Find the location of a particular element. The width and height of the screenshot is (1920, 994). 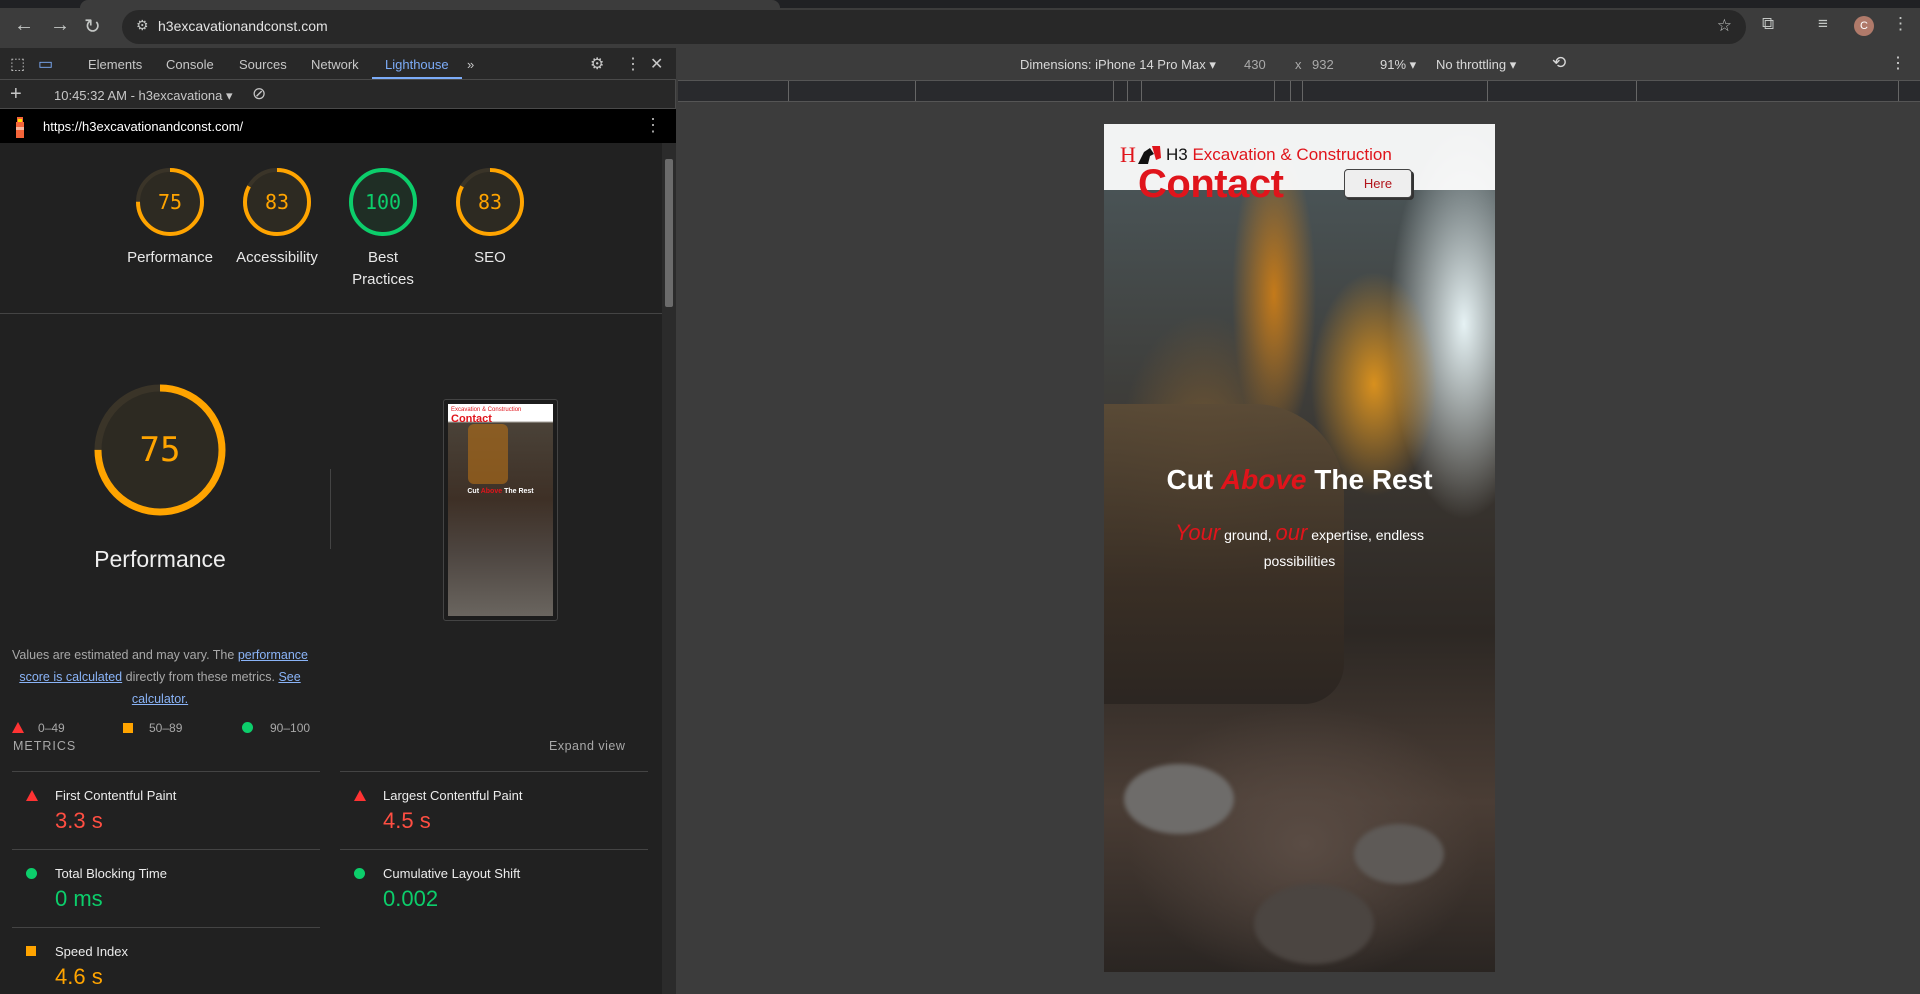

avatar: C is located at coordinates (1864, 26).